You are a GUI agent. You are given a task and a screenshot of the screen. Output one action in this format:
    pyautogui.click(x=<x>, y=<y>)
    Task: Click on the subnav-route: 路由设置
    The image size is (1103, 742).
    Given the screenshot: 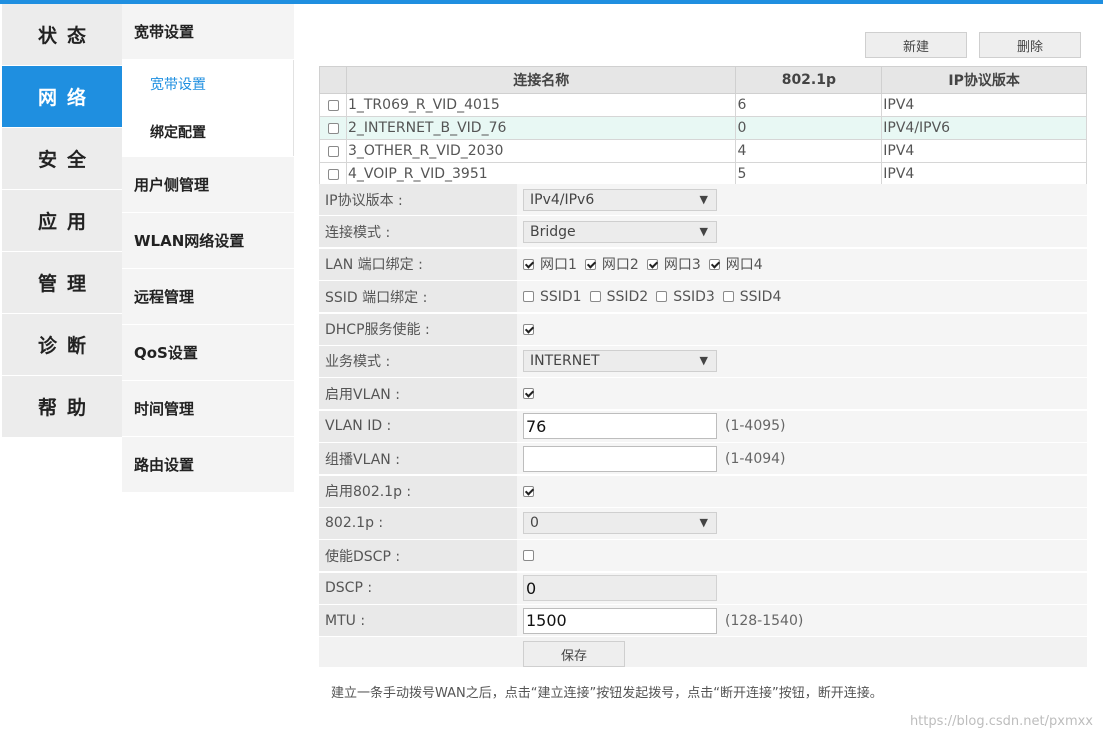 What is the action you would take?
    pyautogui.click(x=208, y=464)
    